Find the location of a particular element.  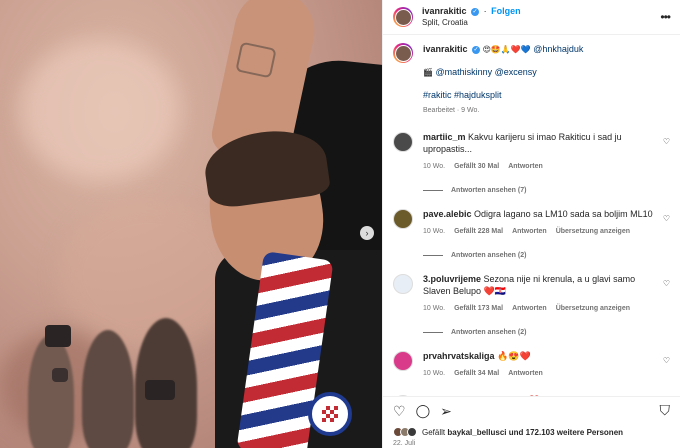

post-location: Split, Croatia is located at coordinates (471, 23).